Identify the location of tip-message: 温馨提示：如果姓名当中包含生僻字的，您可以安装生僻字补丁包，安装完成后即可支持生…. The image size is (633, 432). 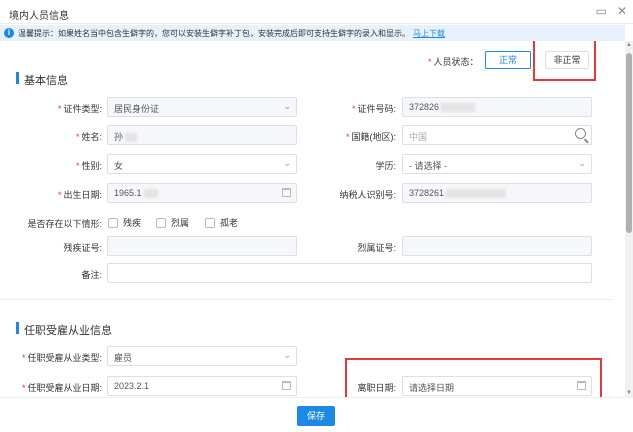
(231, 33).